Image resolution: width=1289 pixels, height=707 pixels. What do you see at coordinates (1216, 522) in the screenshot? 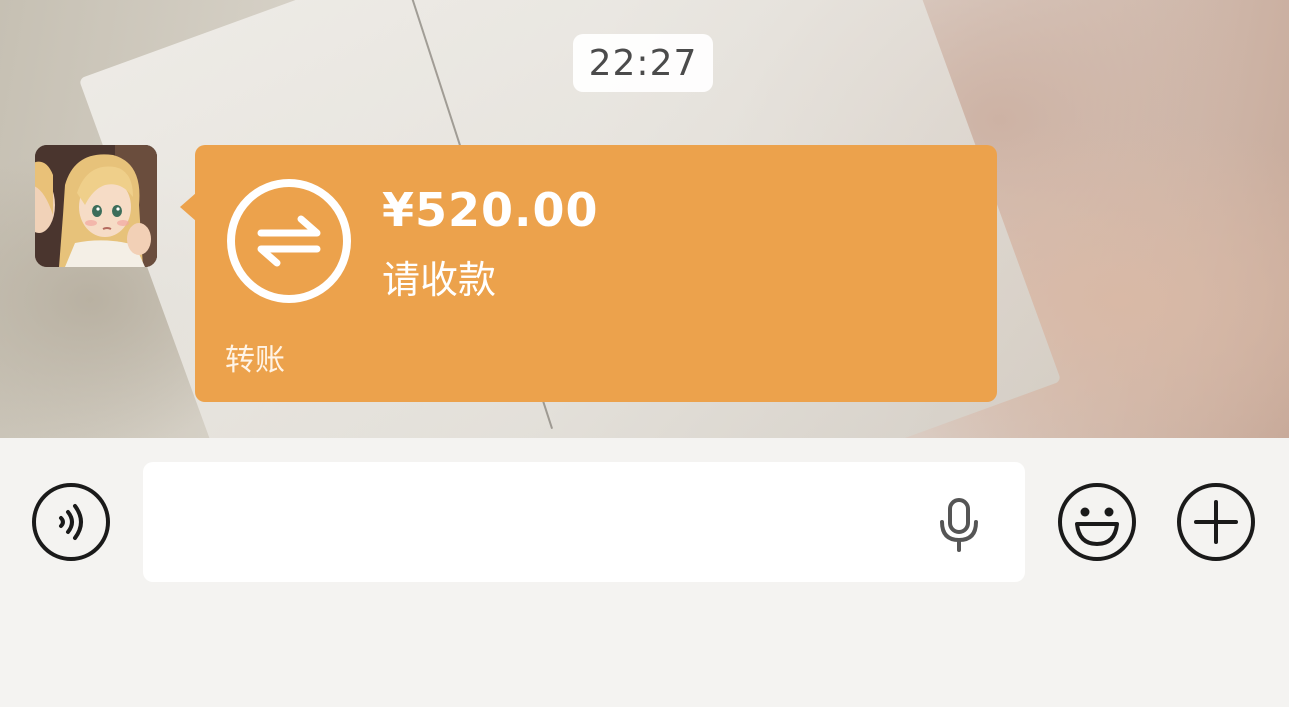
I see `plus-circle-icon` at bounding box center [1216, 522].